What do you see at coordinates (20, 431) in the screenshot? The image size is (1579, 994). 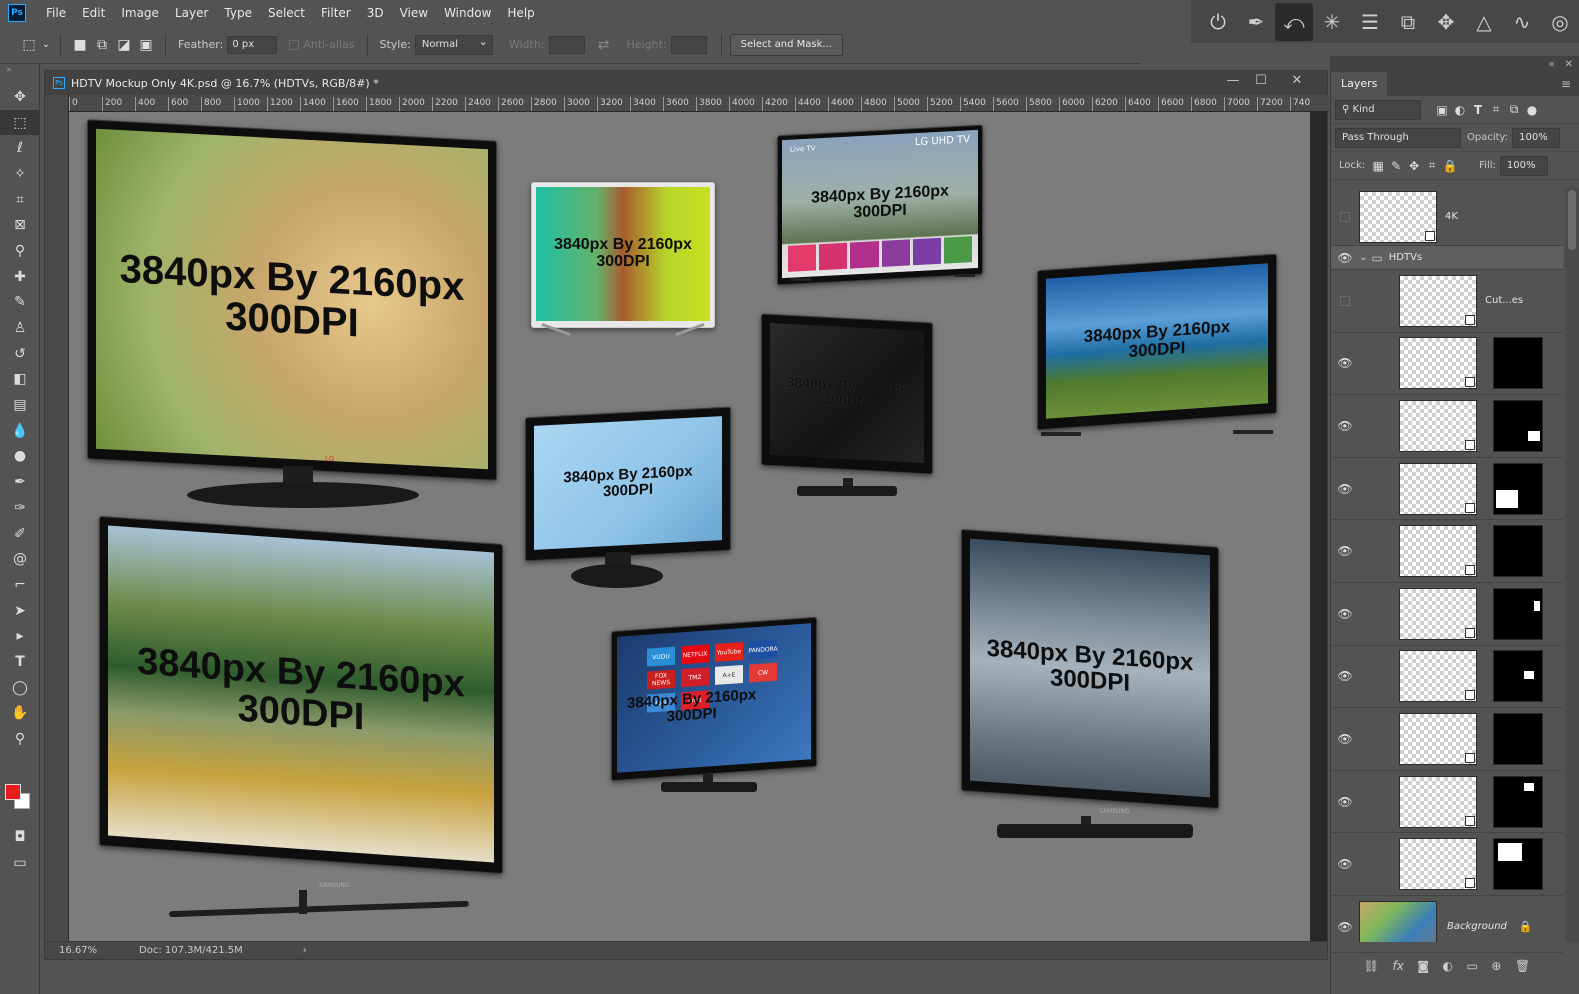 I see `blur-tool-icon: 💧` at bounding box center [20, 431].